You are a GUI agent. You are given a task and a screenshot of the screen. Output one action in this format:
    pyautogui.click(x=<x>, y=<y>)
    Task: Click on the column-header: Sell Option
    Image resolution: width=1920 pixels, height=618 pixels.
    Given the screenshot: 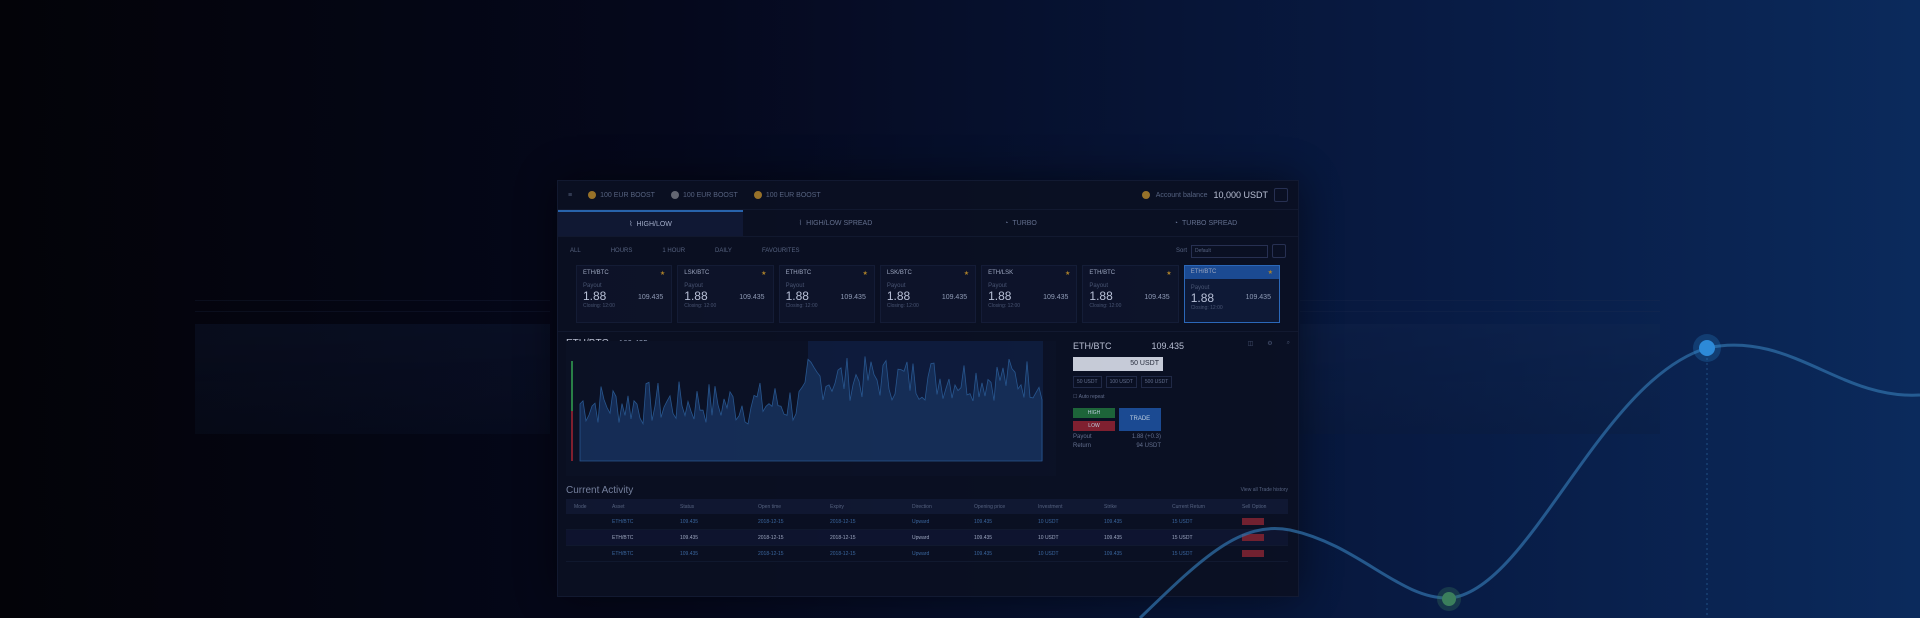 What is the action you would take?
    pyautogui.click(x=1269, y=507)
    